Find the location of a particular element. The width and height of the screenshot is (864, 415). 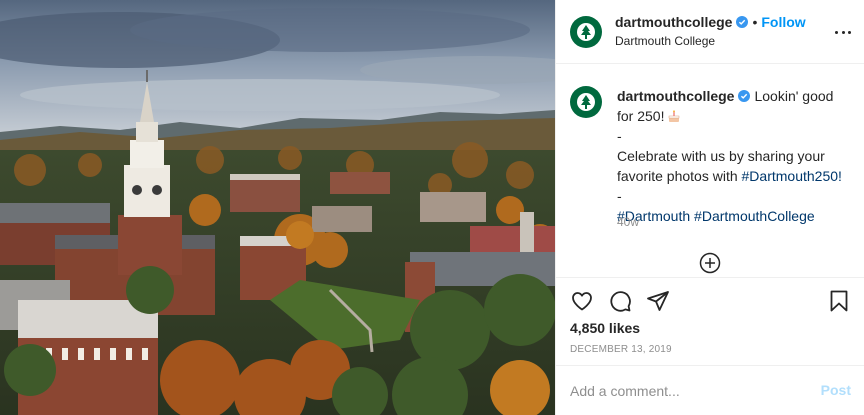

profile-avatar is located at coordinates (586, 32).